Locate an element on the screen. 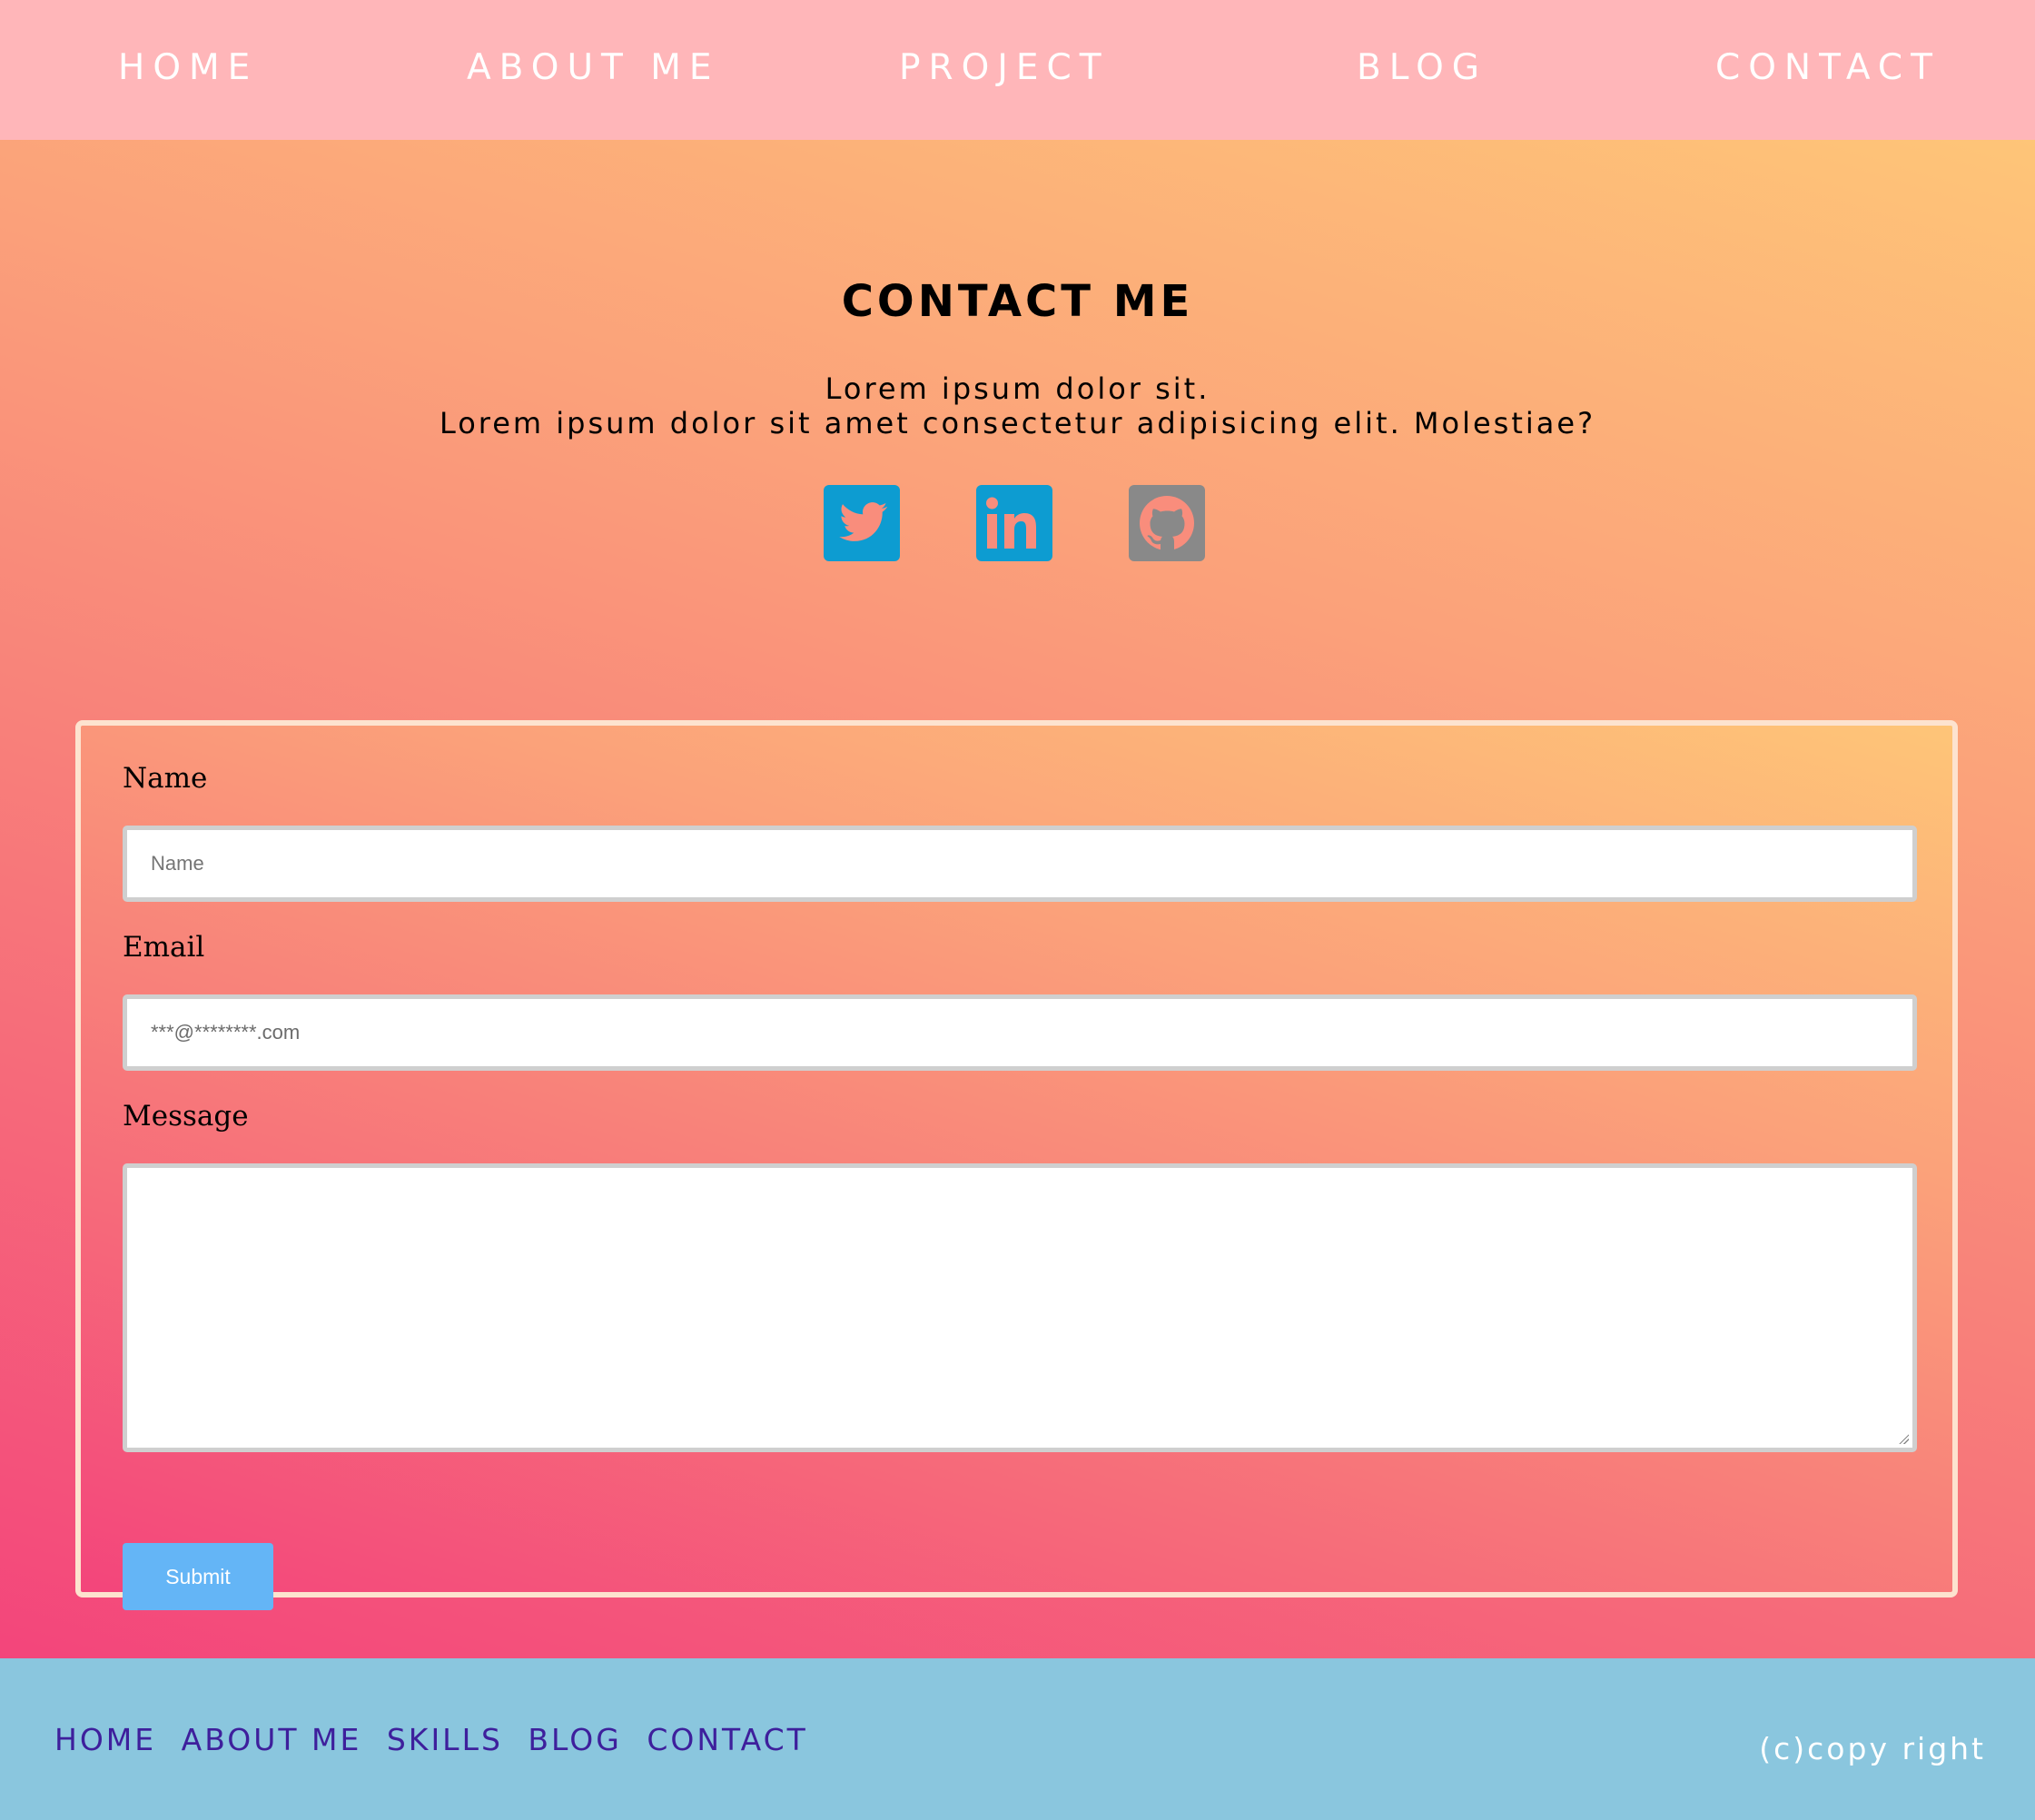  nav-home-link: HOME is located at coordinates (188, 68).